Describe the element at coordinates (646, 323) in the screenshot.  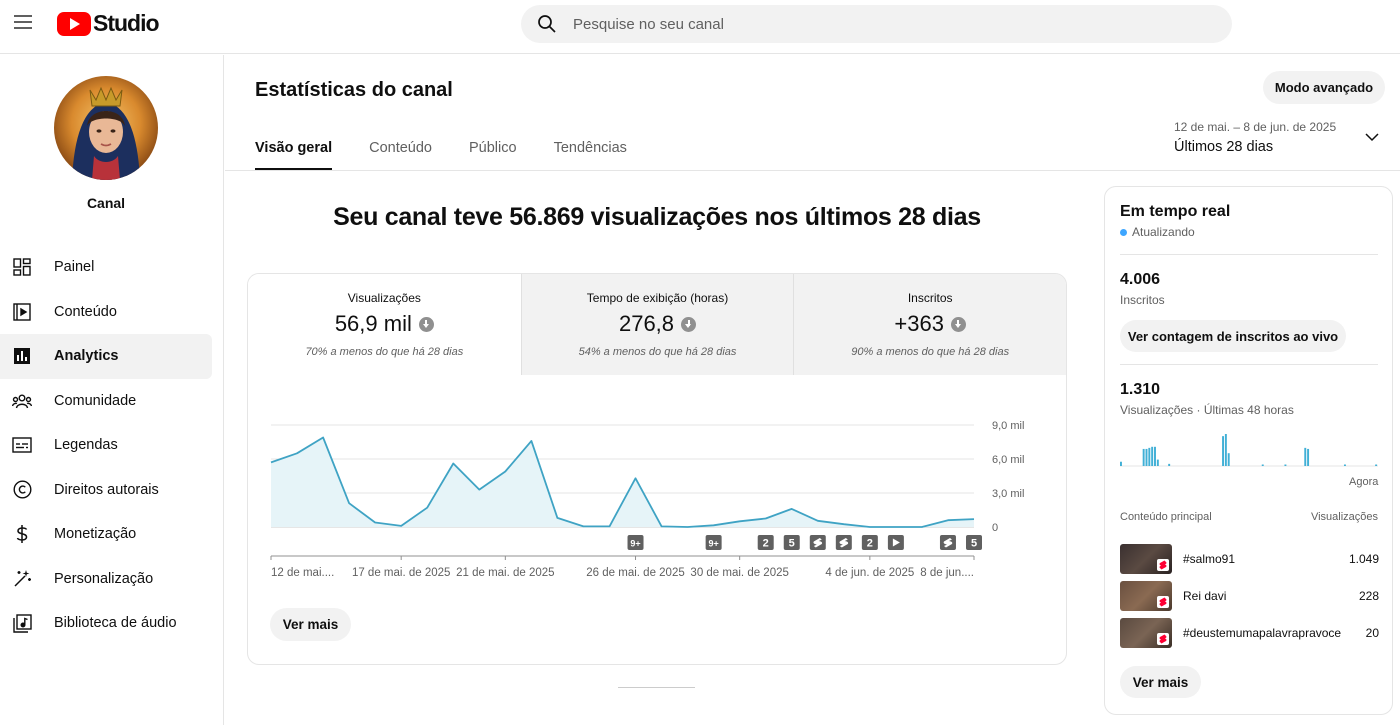
I see `metric-value: 276,8` at that location.